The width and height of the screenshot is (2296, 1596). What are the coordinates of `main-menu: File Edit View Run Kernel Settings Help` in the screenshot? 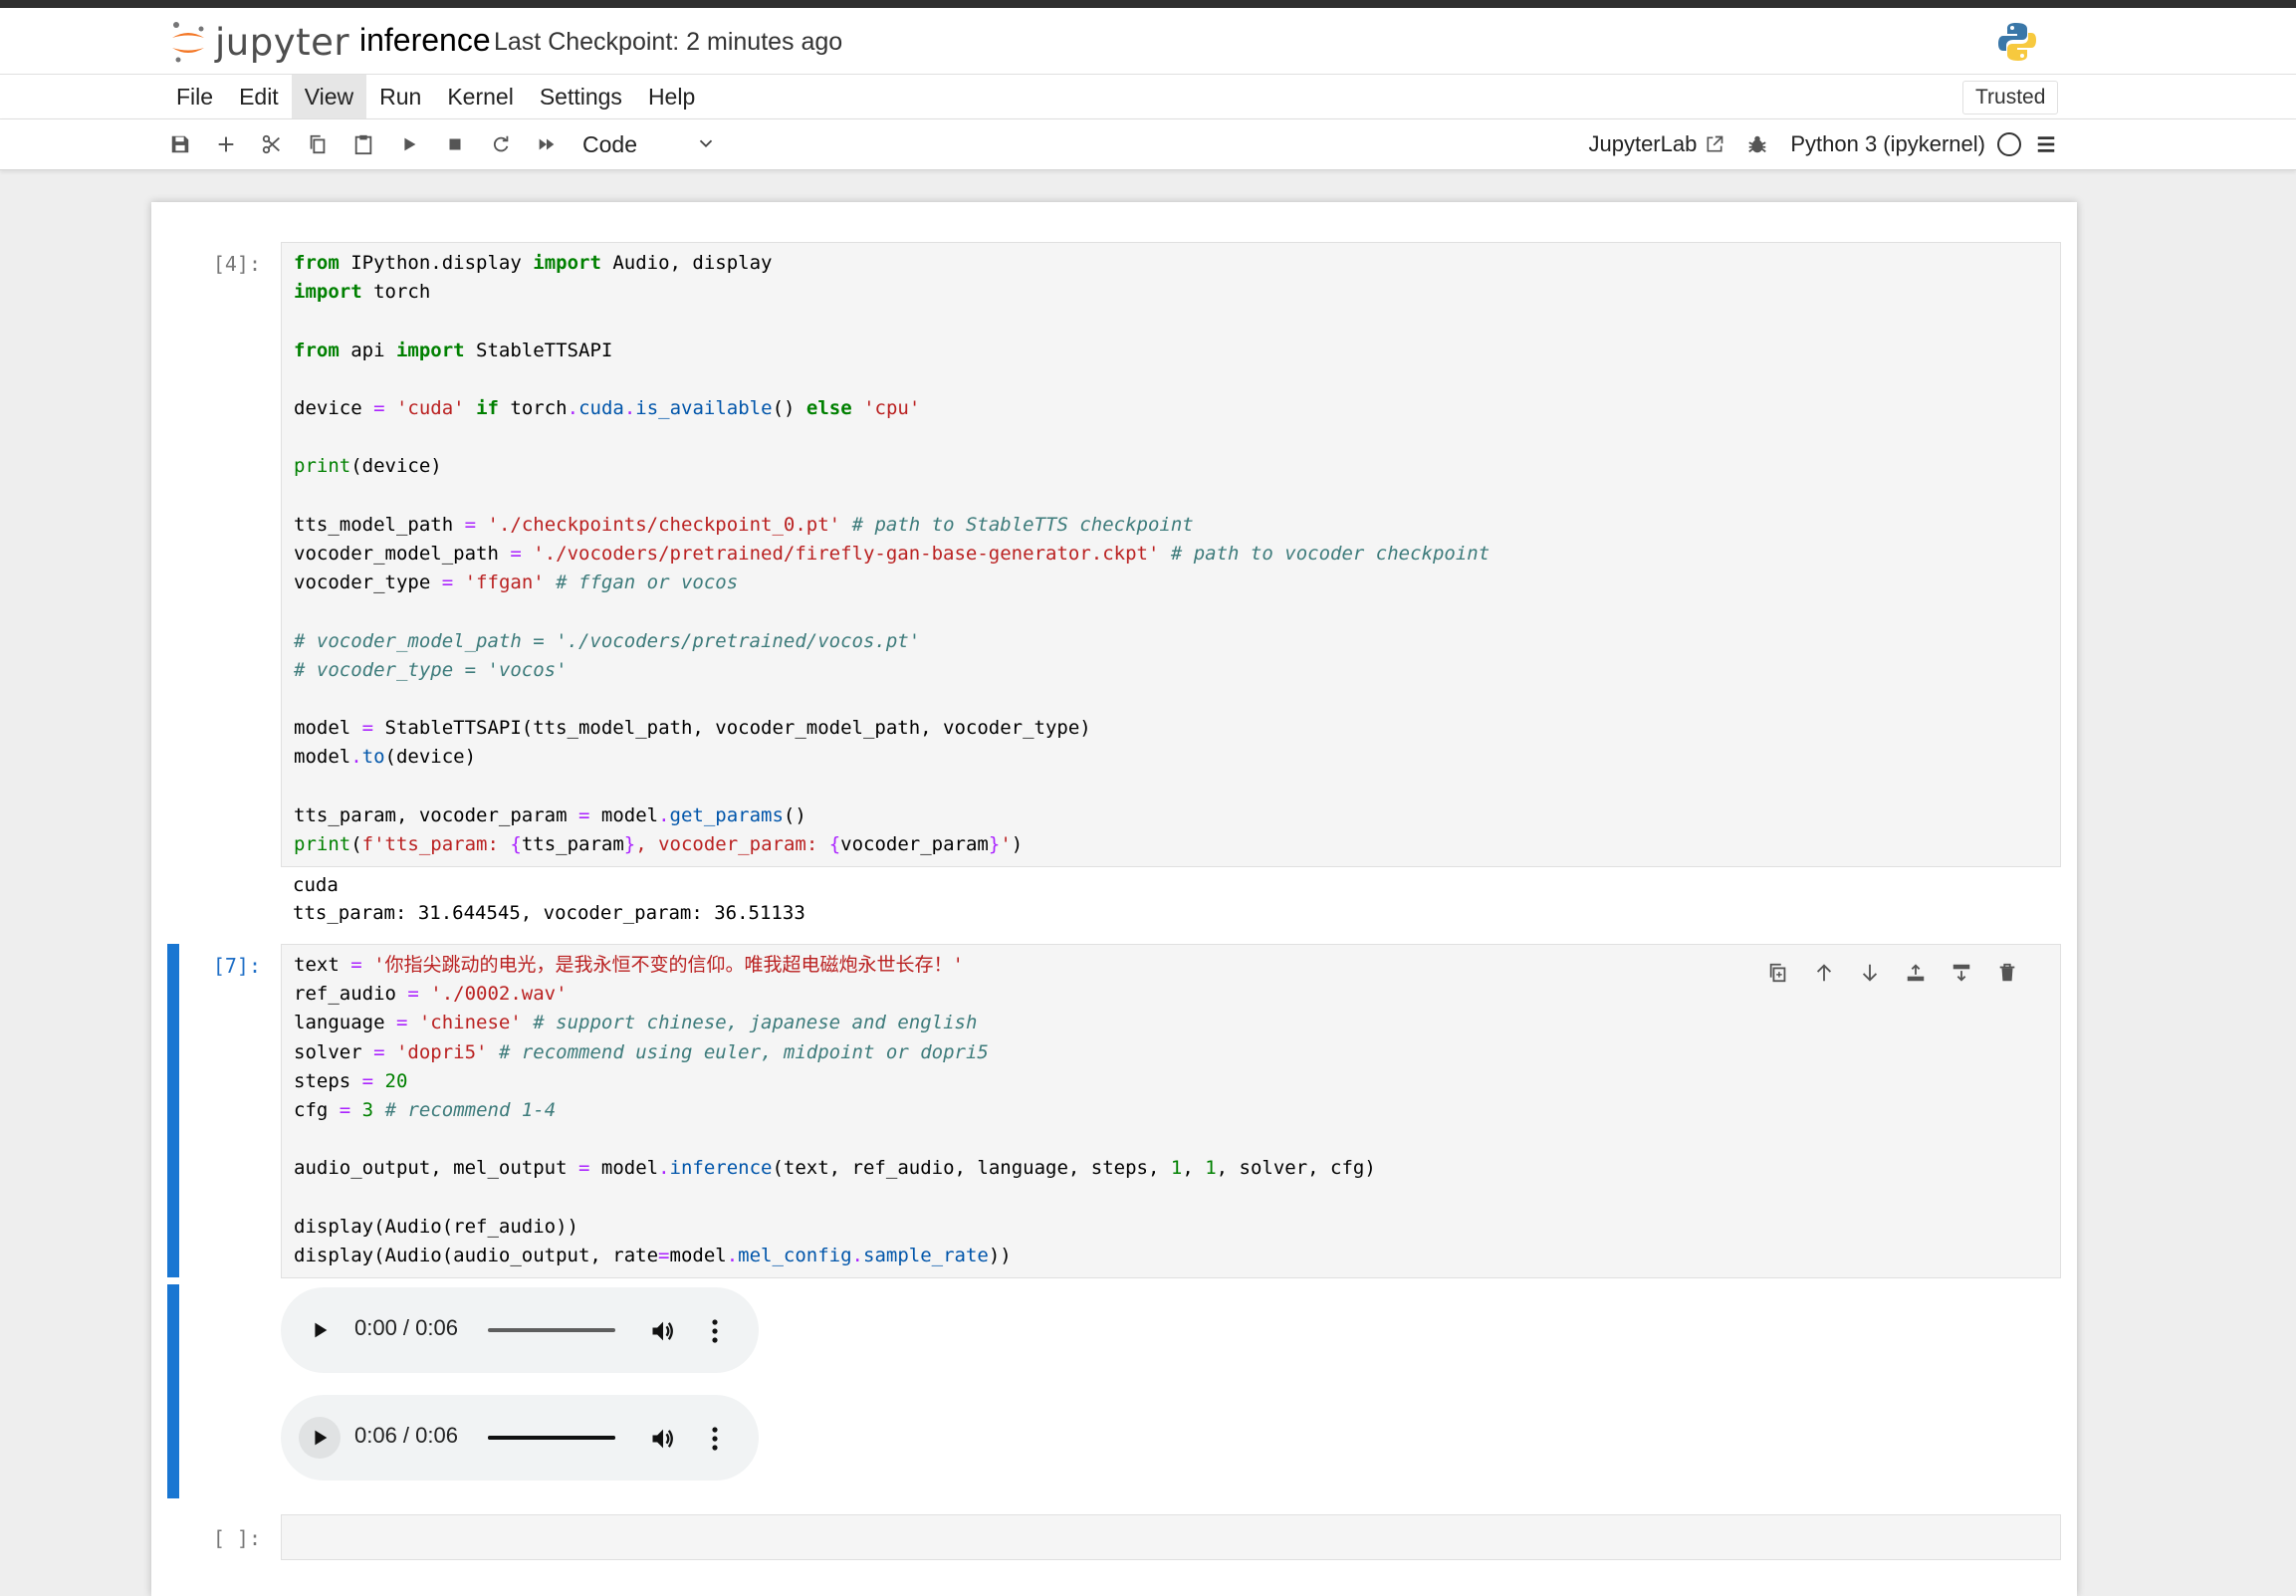 It's located at (435, 96).